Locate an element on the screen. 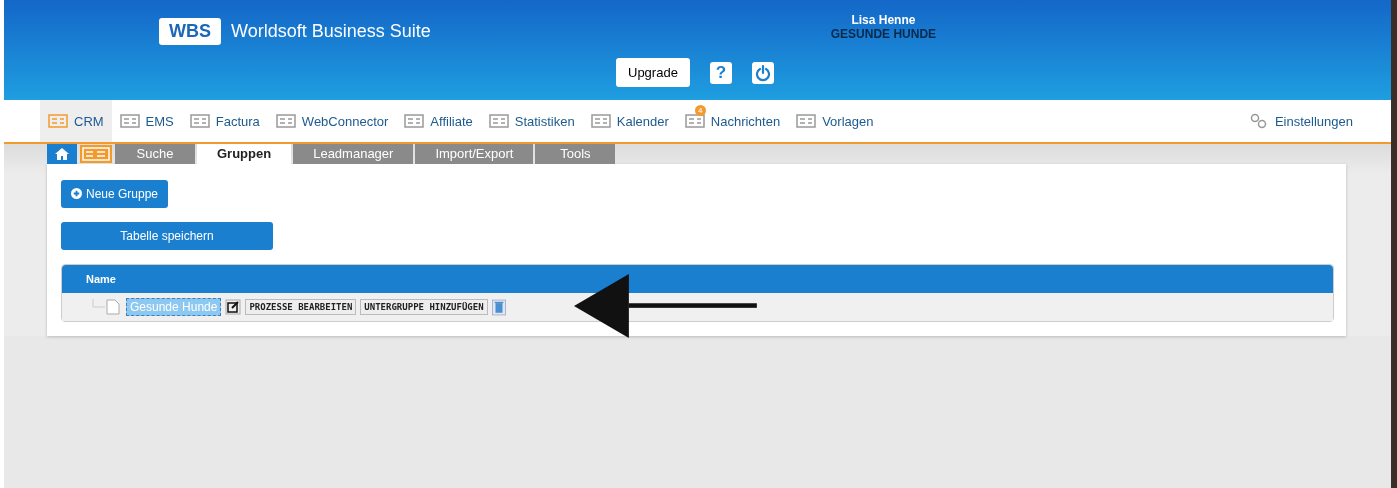 The height and width of the screenshot is (488, 1397). nav-item: CRM is located at coordinates (76, 121).